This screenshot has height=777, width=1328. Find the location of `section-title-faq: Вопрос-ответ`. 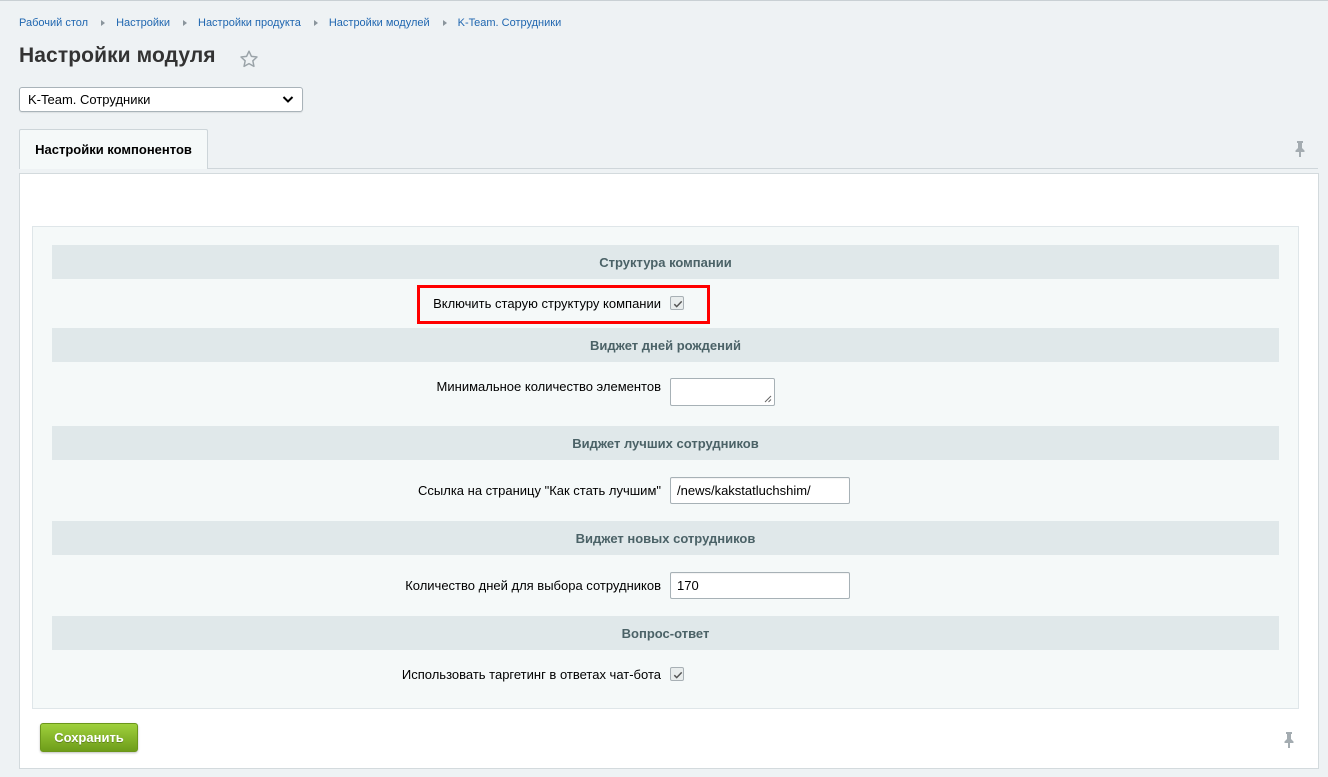

section-title-faq: Вопрос-ответ is located at coordinates (665, 633).